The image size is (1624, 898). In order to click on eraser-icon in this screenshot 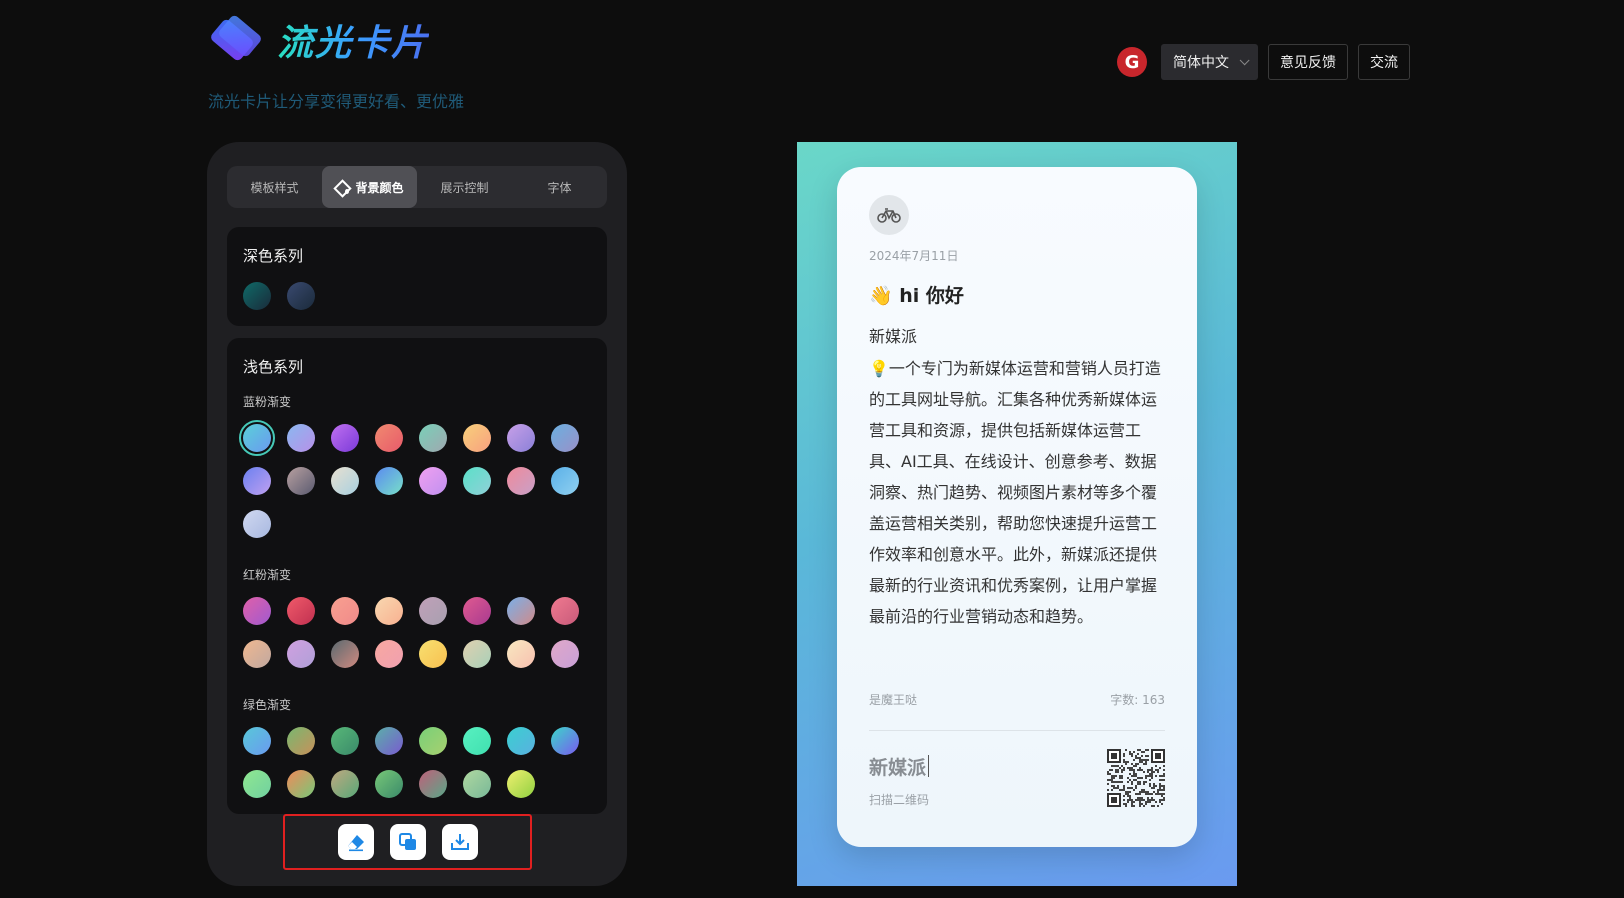, I will do `click(355, 843)`.